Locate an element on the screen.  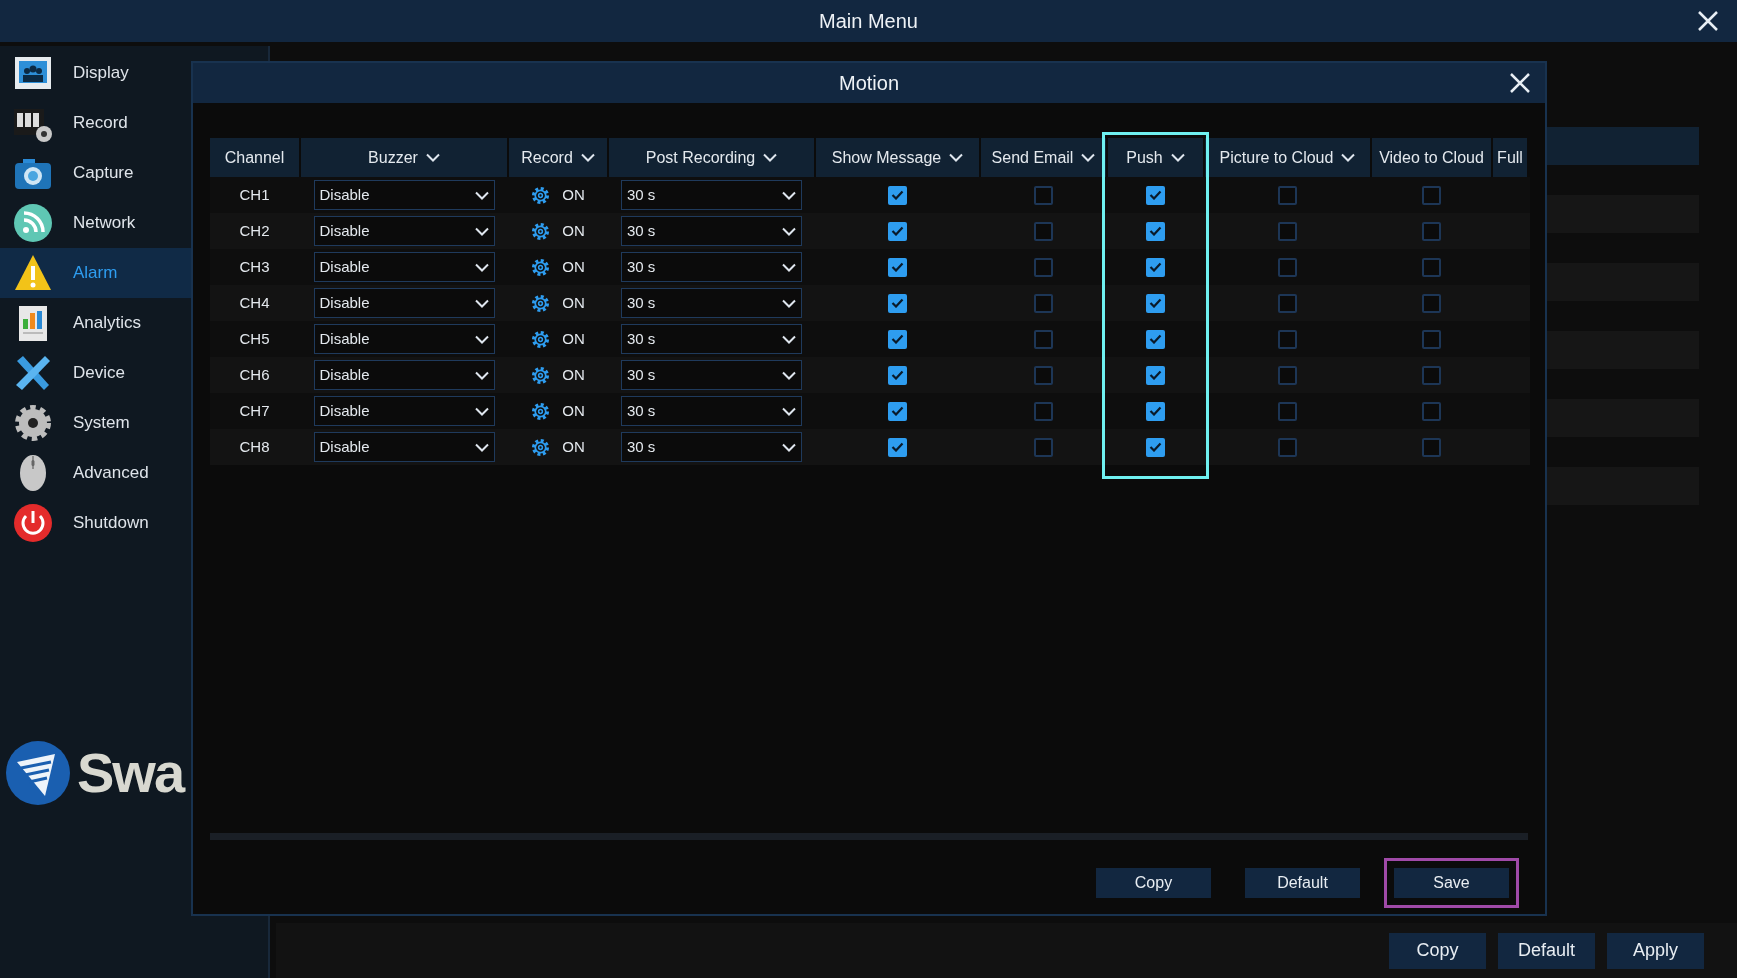
channel-label: CH1 is located at coordinates (254, 194).